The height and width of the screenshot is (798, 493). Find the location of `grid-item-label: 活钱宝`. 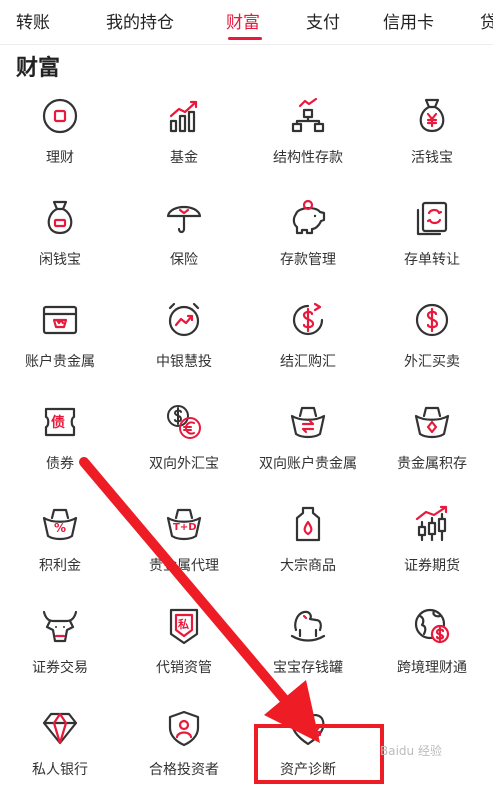

grid-item-label: 活钱宝 is located at coordinates (432, 158).